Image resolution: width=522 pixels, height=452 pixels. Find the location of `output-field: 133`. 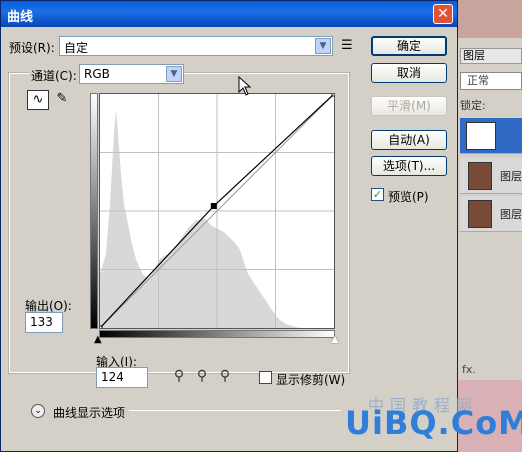

output-field: 133 is located at coordinates (44, 322).